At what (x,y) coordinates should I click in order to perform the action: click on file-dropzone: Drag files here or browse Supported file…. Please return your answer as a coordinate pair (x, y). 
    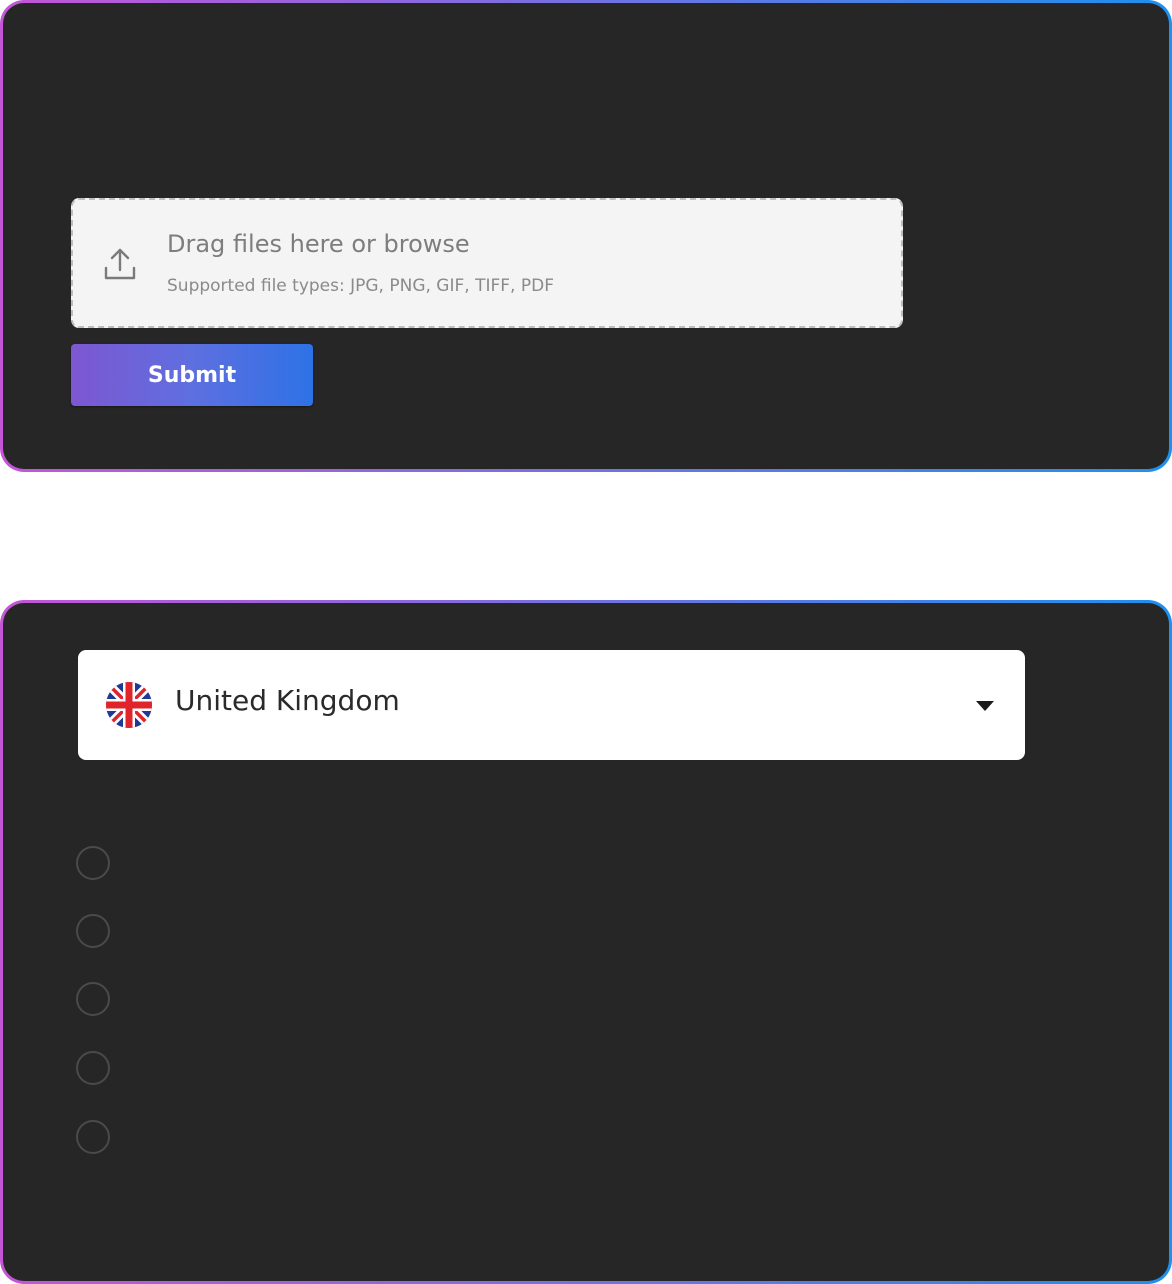
    Looking at the image, I should click on (487, 263).